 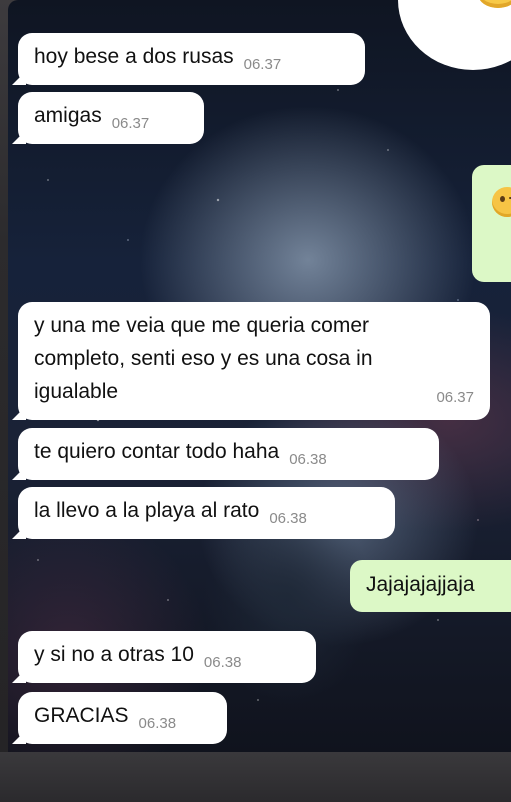 I want to click on message-bubble: te quiero contar todo haha 06.38, so click(x=225, y=454).